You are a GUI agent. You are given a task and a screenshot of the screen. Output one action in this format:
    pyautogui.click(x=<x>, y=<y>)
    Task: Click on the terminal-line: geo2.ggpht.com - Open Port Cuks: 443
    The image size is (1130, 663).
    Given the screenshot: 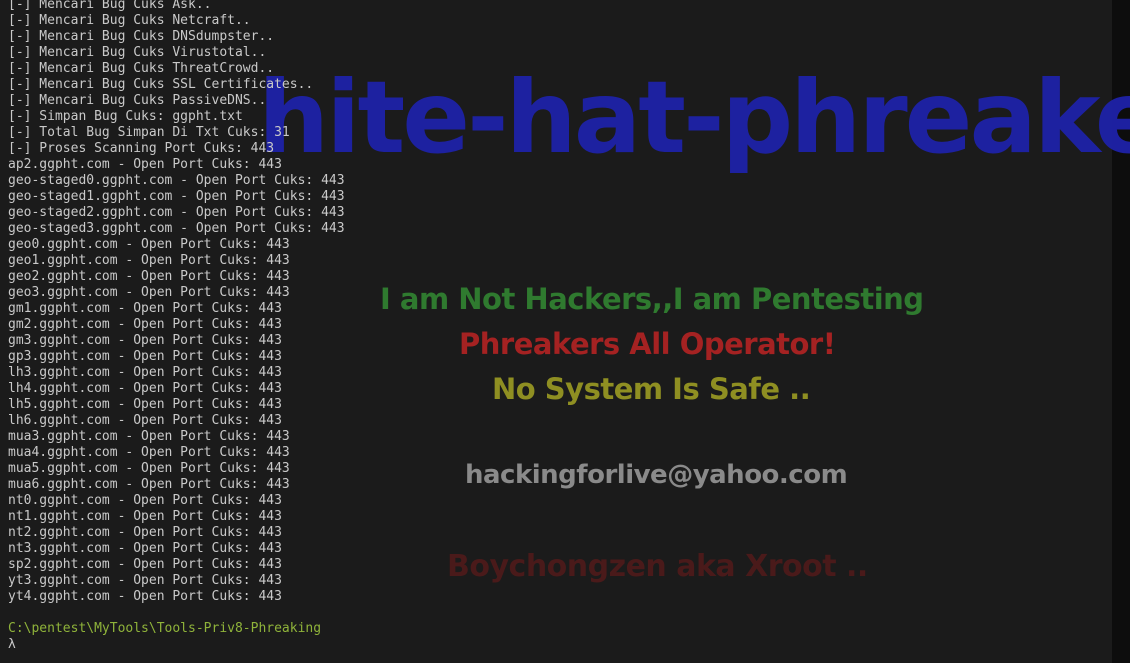 What is the action you would take?
    pyautogui.click(x=149, y=276)
    